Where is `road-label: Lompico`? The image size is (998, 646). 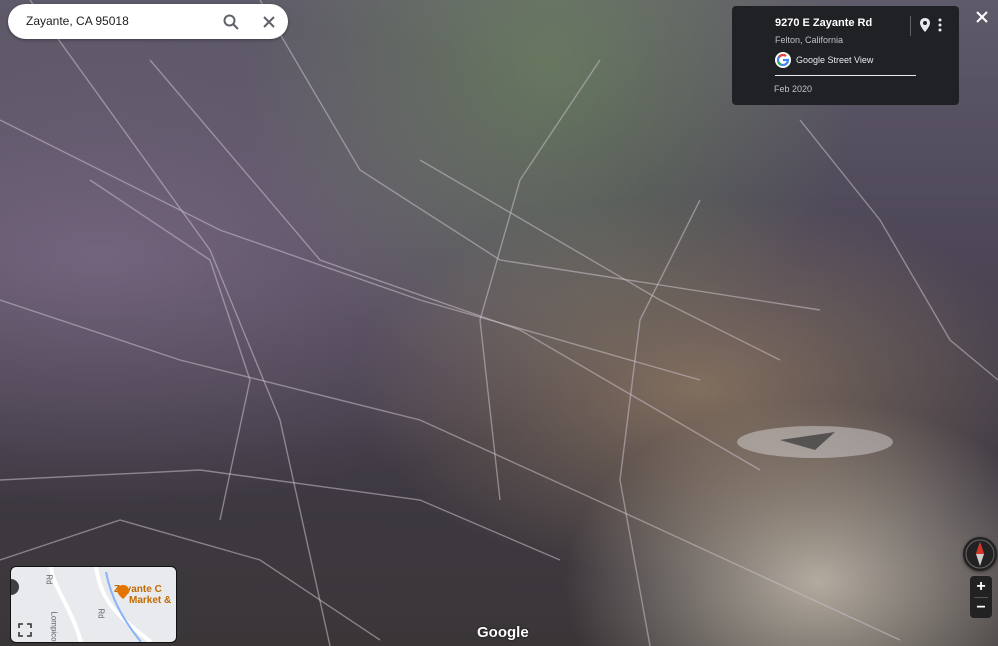
road-label: Lompico is located at coordinates (54, 626).